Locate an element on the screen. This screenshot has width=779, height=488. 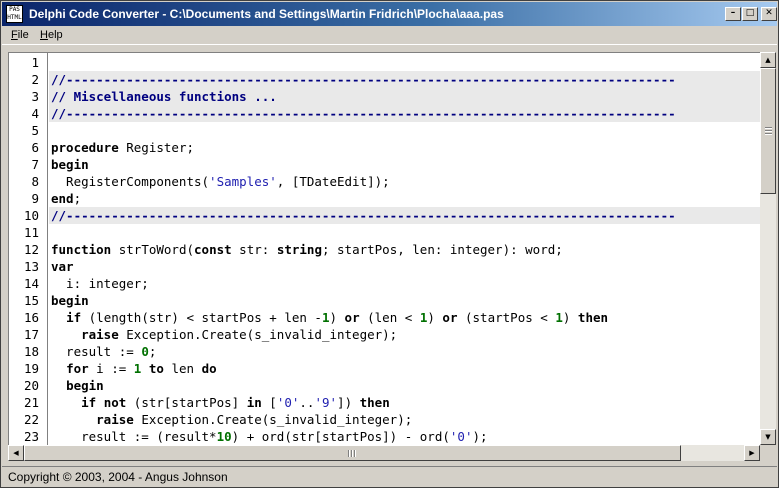
code-keyword: to is located at coordinates (156, 368).